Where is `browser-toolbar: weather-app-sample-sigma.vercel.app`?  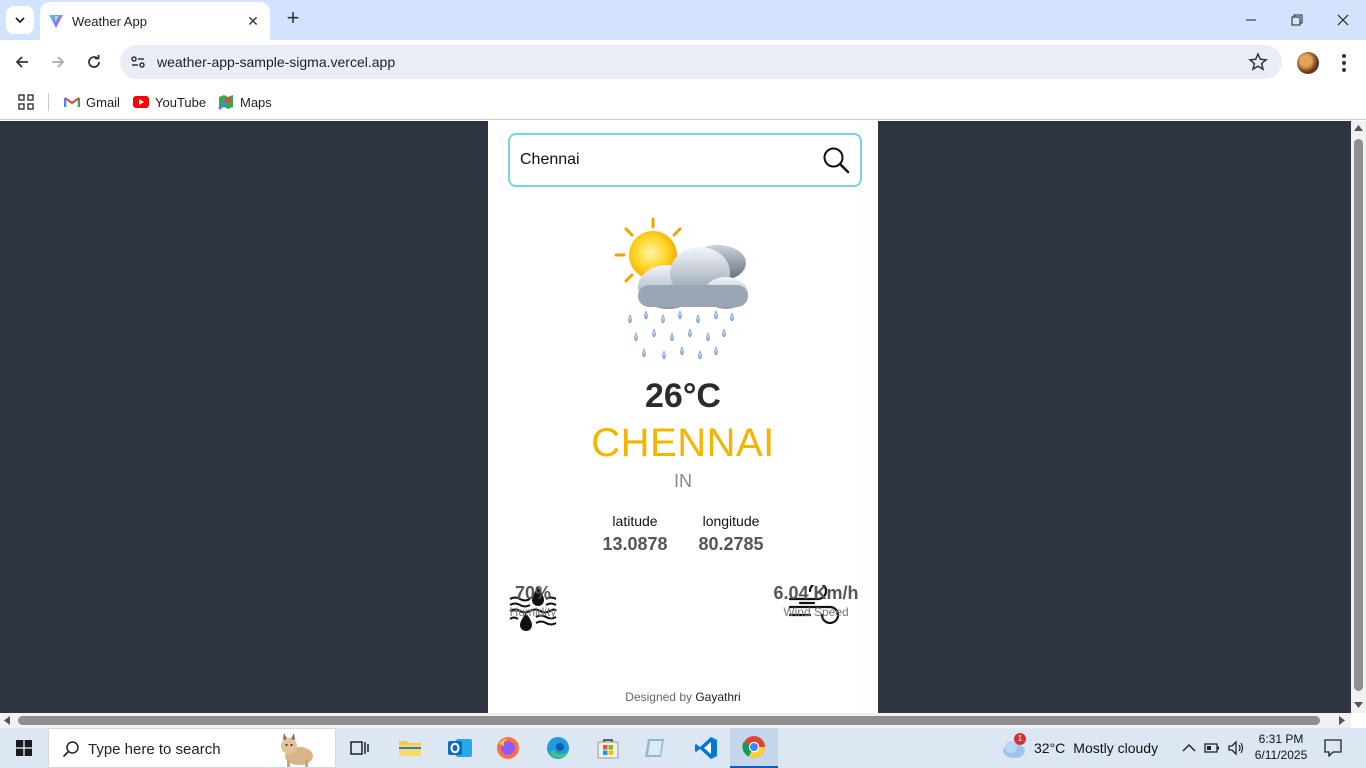
browser-toolbar: weather-app-sample-sigma.vercel.app is located at coordinates (683, 62).